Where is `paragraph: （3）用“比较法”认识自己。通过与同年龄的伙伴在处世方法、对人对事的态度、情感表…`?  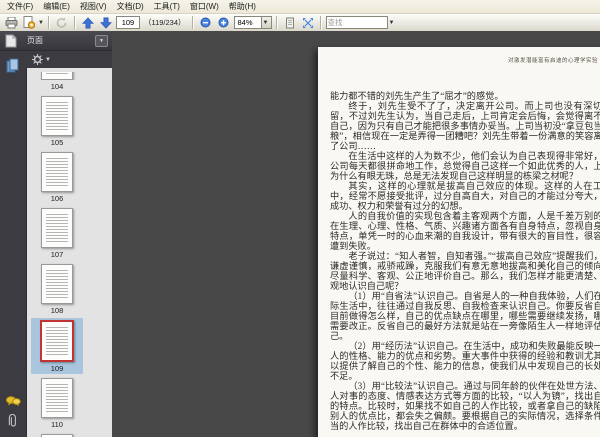
paragraph: （3）用“比较法”认识自己。通过与同年龄的伙伴在处世方法、对人对事的态度、情感表… is located at coordinates (465, 406).